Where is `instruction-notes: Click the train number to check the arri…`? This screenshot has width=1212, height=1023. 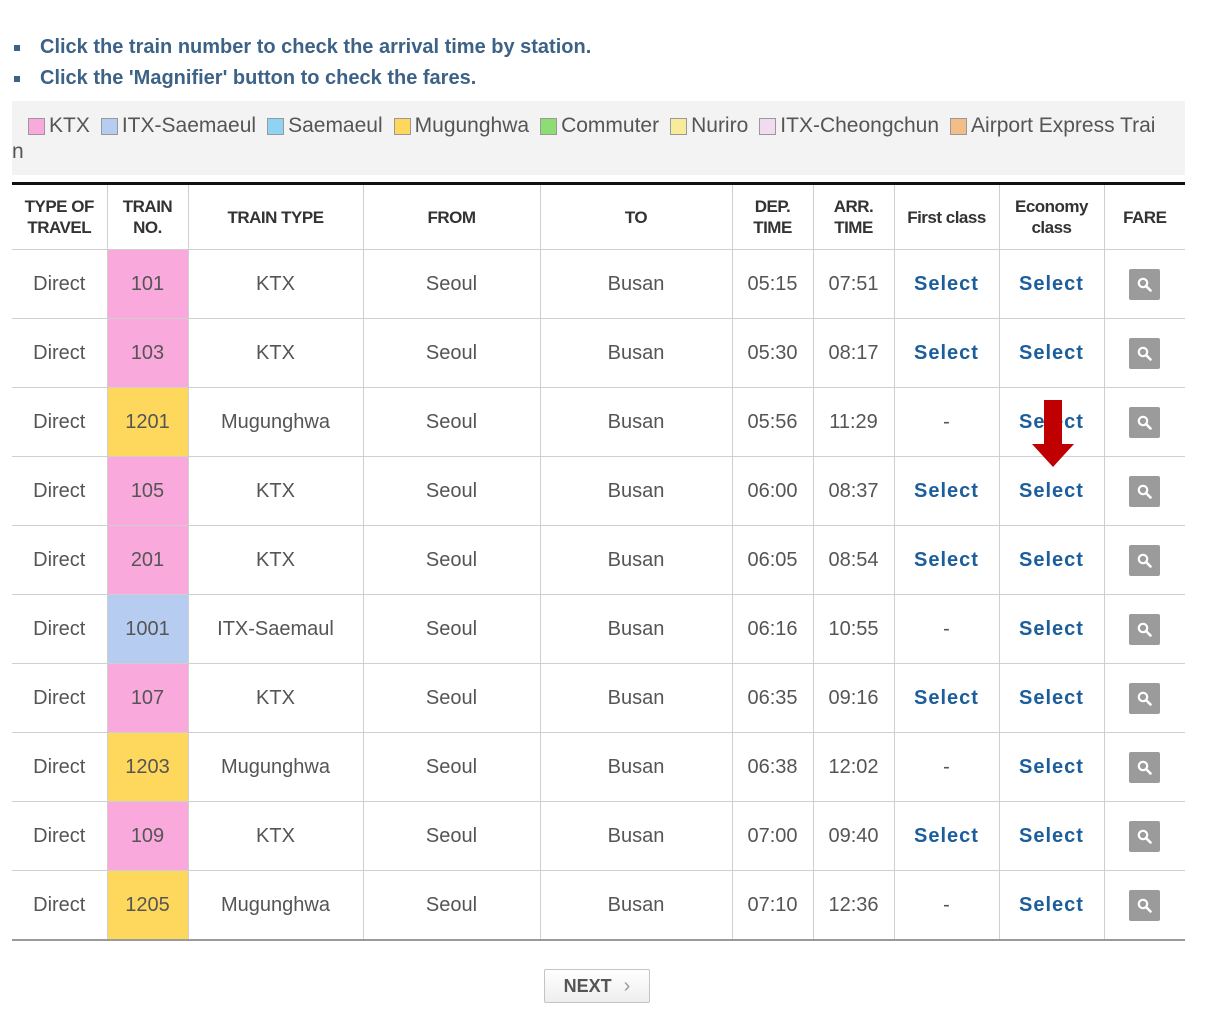
instruction-notes: Click the train number to check the arri… is located at coordinates (597, 63).